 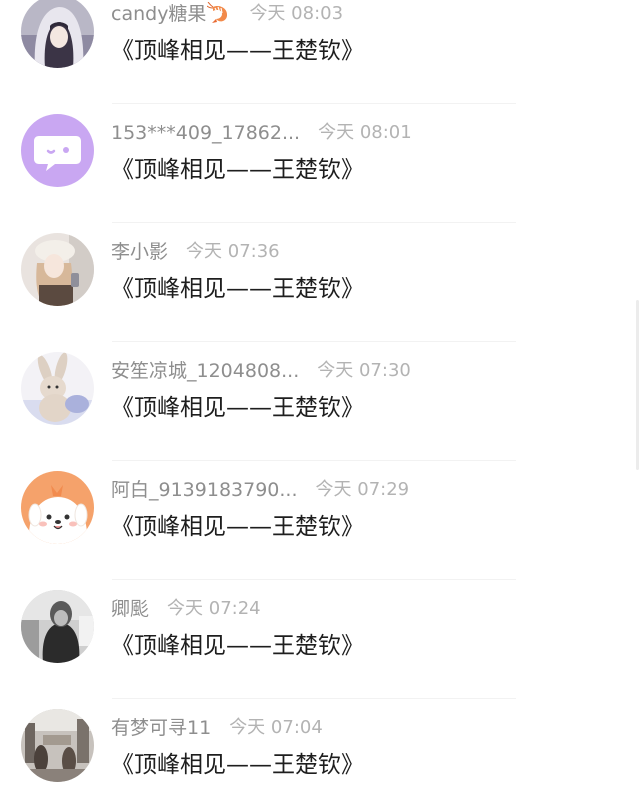 I want to click on timestamp: 今天 08:01, so click(x=365, y=132).